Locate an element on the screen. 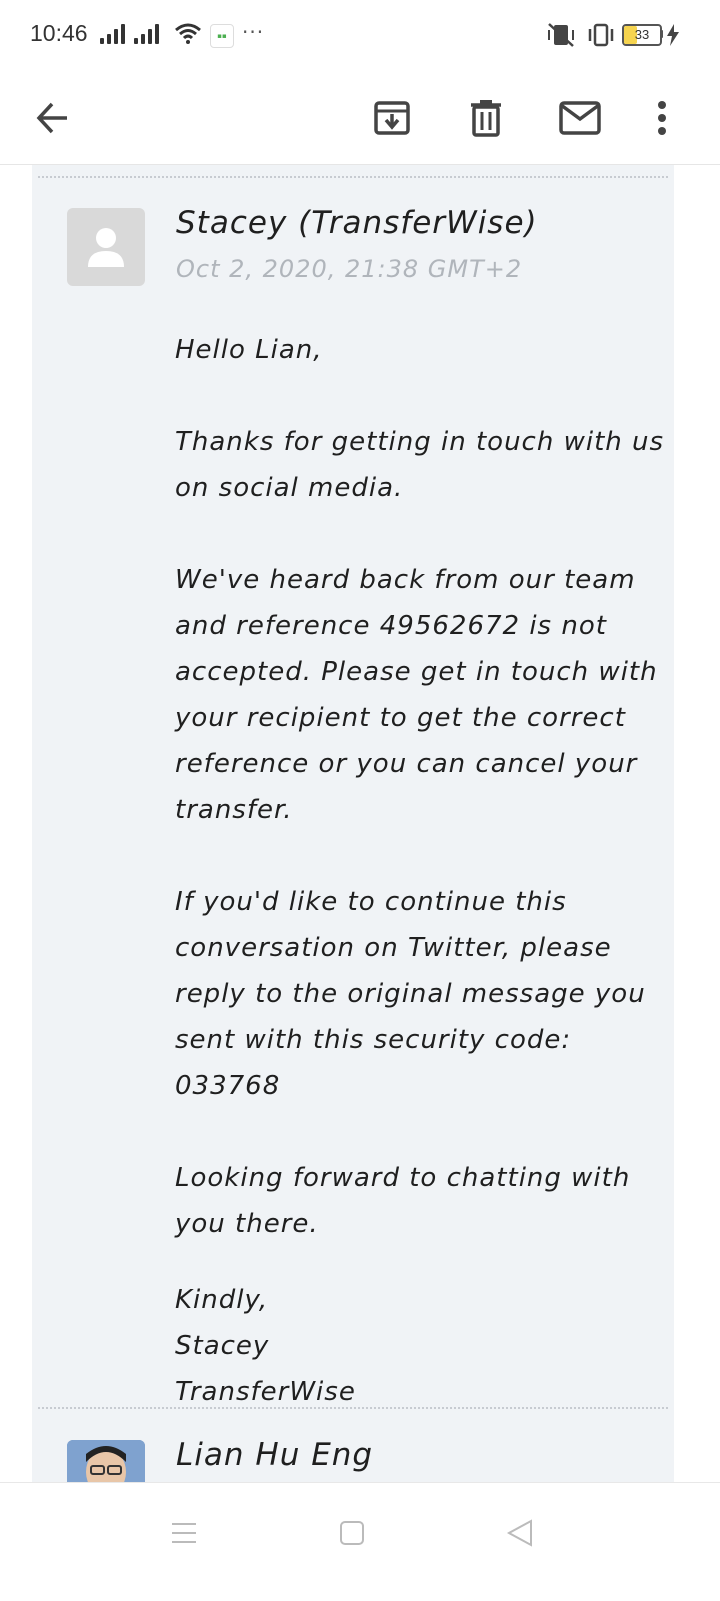  signal-icon is located at coordinates (112, 33).